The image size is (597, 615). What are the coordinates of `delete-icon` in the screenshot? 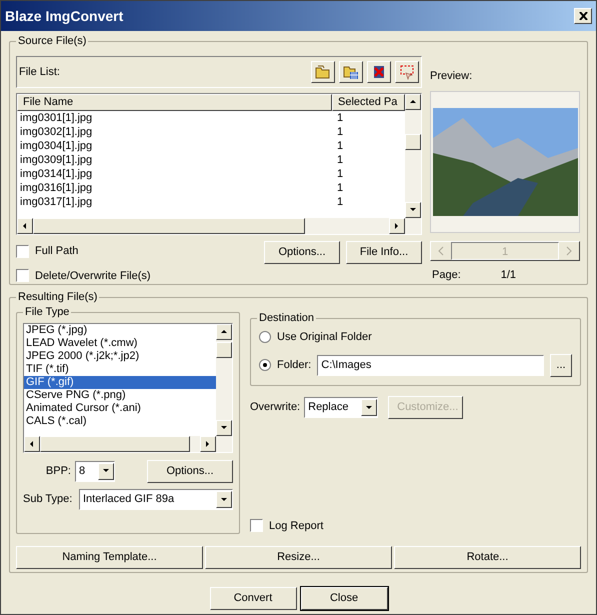 It's located at (379, 72).